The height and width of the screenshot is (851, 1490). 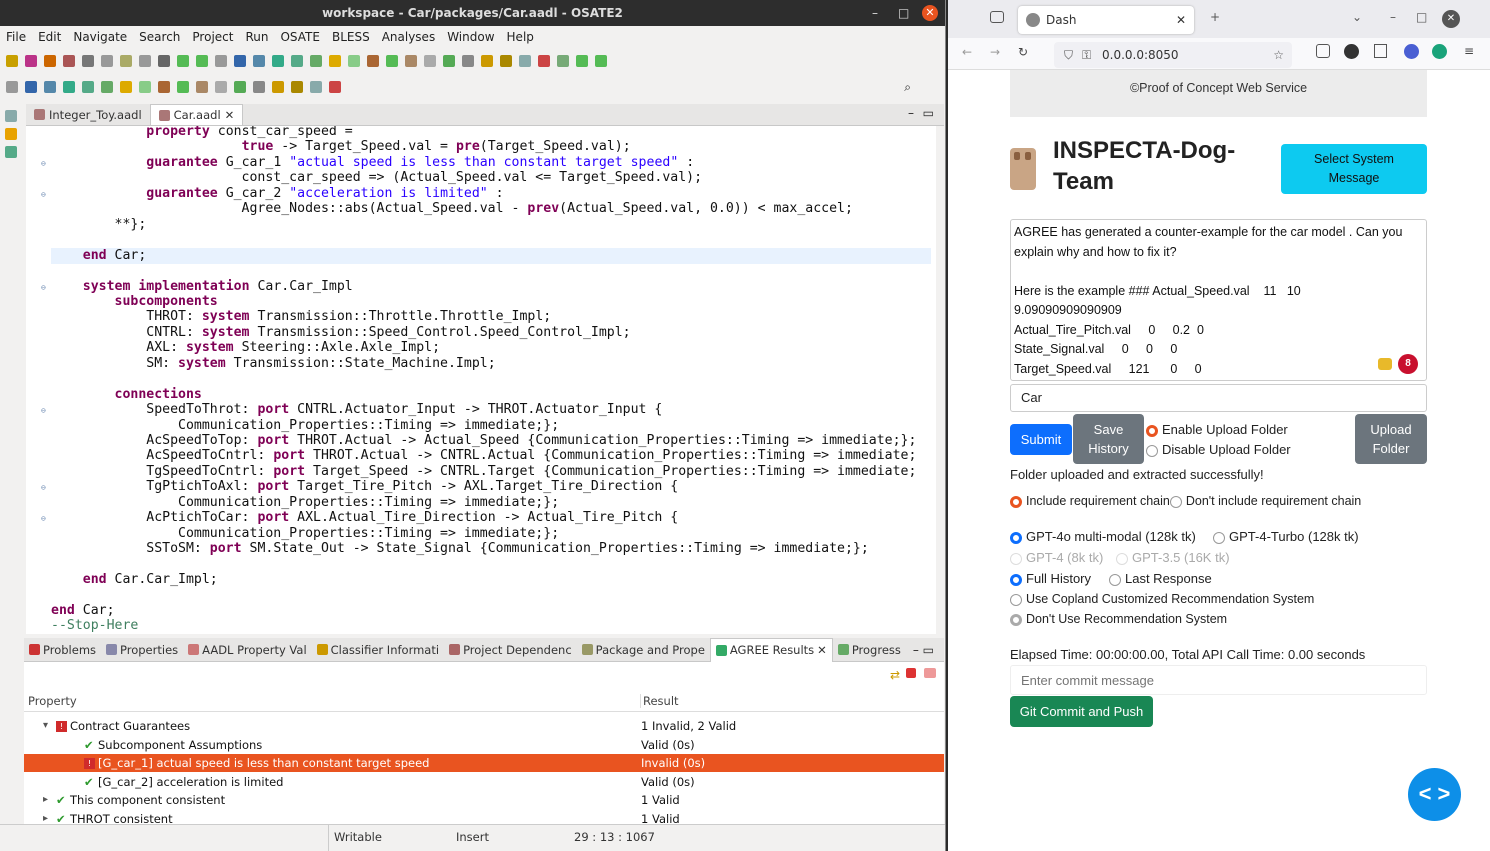 What do you see at coordinates (484, 800) in the screenshot?
I see `result-row: ▸ ✔ This component consistent 1 Valid` at bounding box center [484, 800].